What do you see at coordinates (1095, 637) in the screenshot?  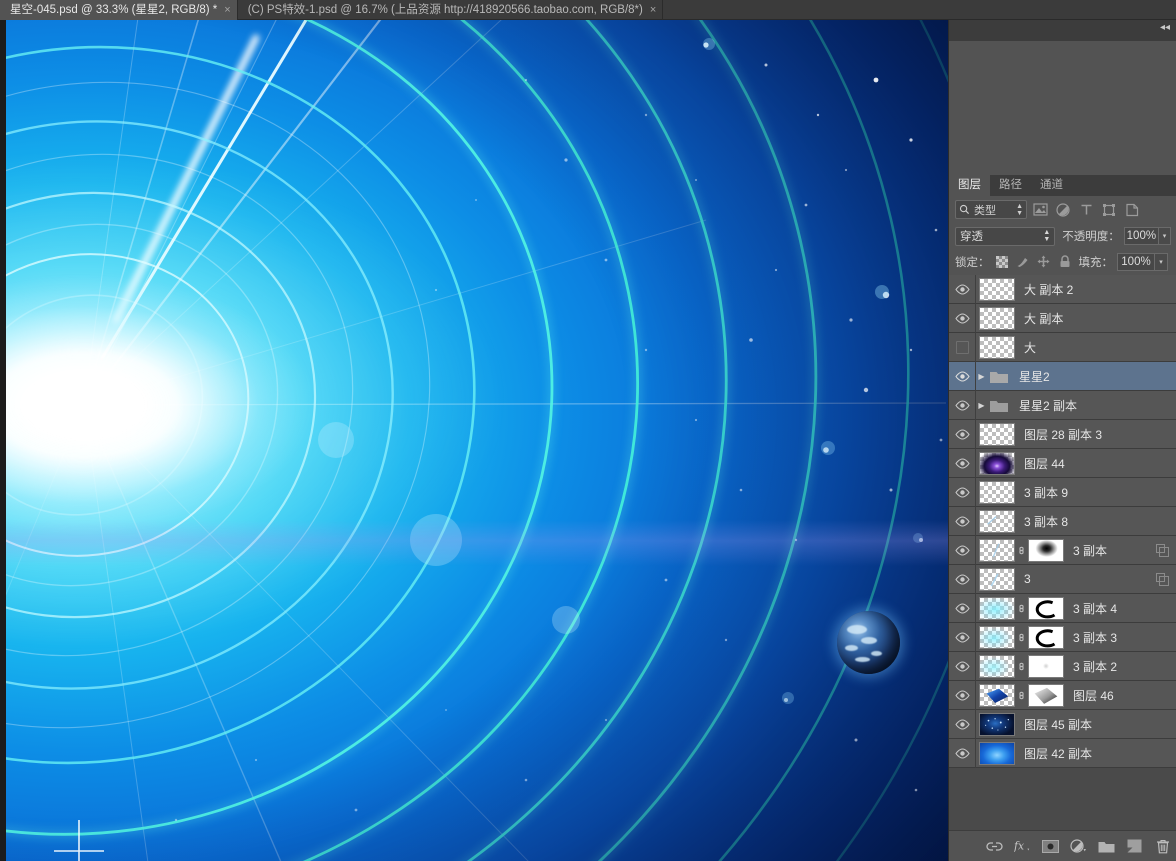 I see `layer-name: 3 副本 3` at bounding box center [1095, 637].